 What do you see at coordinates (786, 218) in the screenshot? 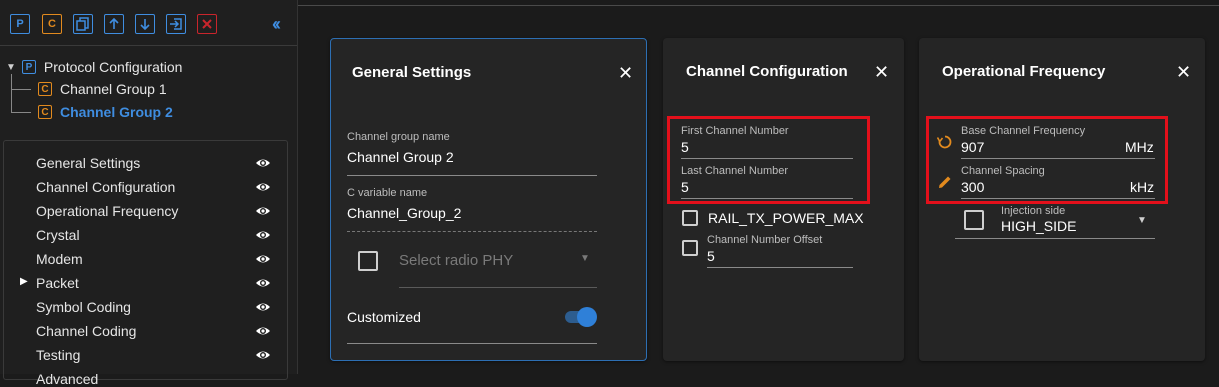
I see `tx-power-label: RAIL_TX_POWER_MAX` at bounding box center [786, 218].